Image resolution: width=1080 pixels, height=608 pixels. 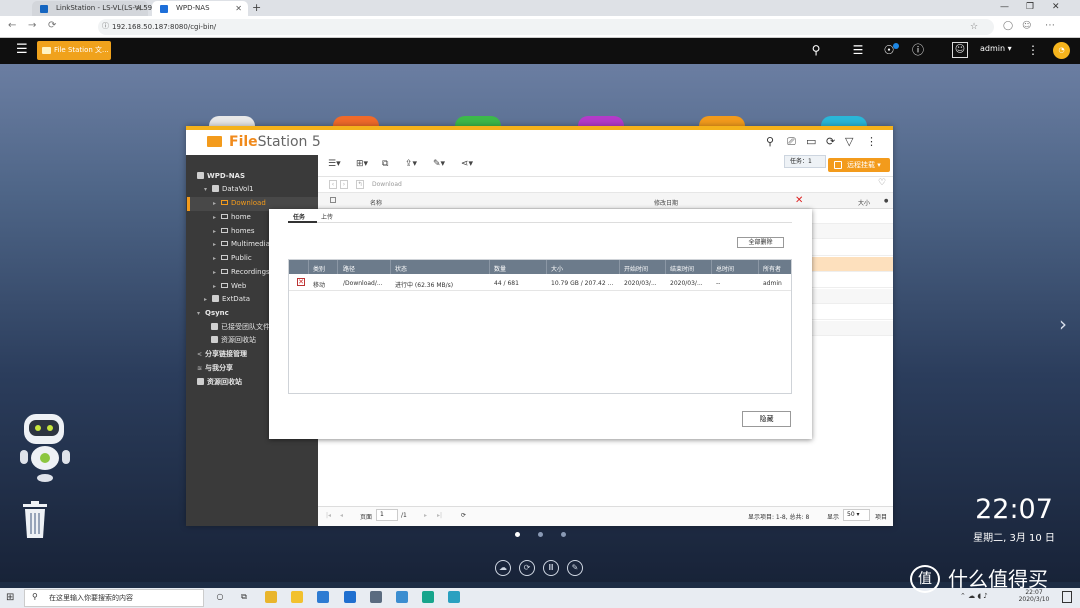 I want to click on user-avatar-icon: ☺, so click(x=960, y=50).